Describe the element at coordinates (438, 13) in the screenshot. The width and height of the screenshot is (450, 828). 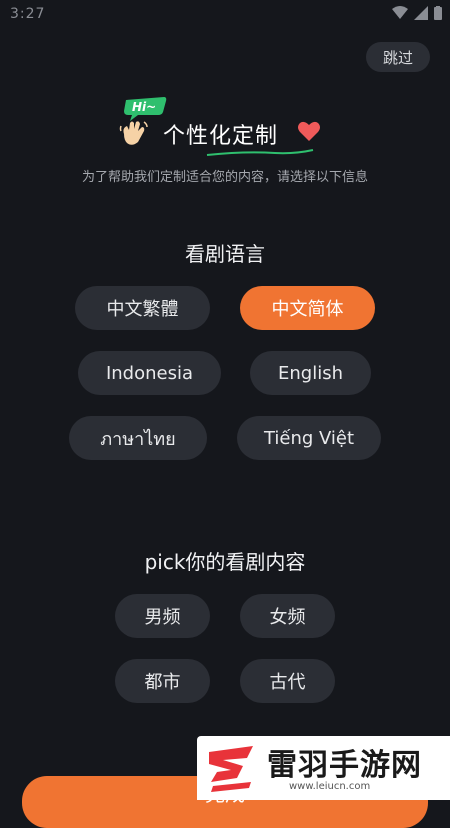
I see `battery-icon` at that location.